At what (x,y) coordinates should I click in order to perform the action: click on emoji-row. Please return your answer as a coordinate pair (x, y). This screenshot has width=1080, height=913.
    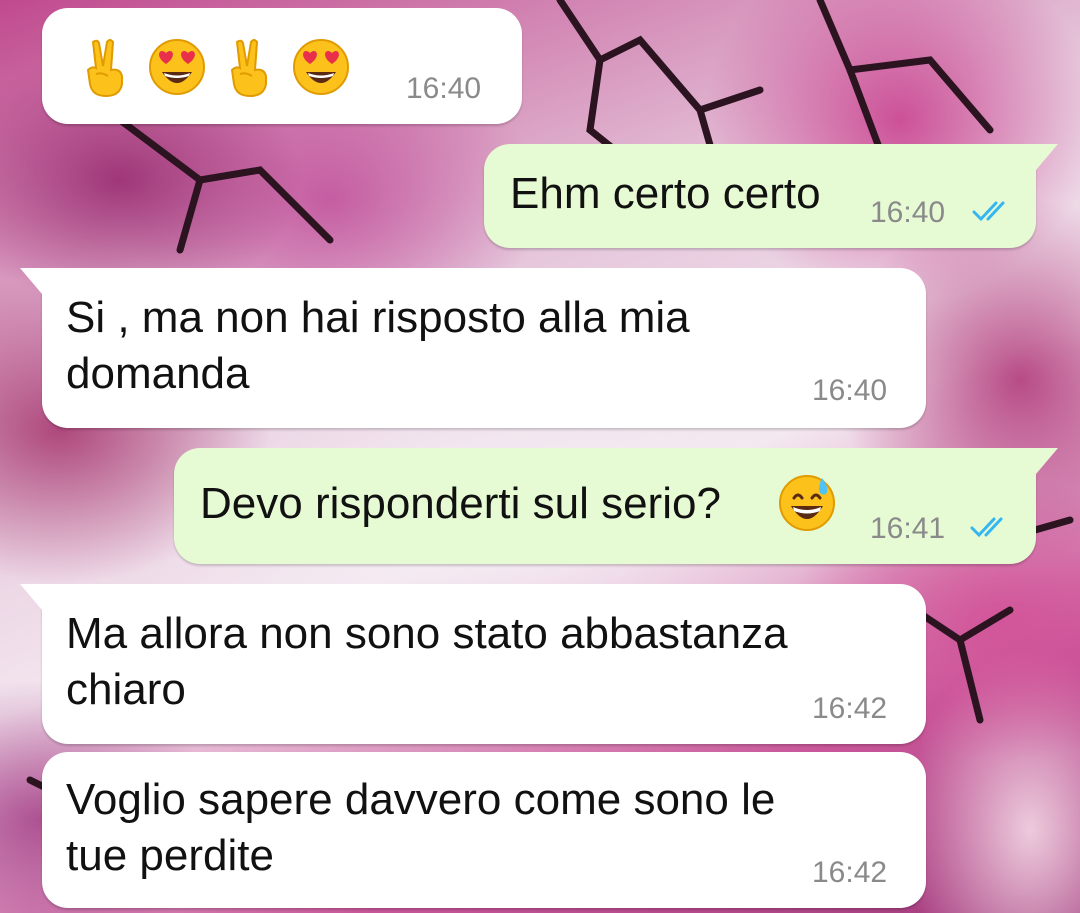
    Looking at the image, I should click on (213, 67).